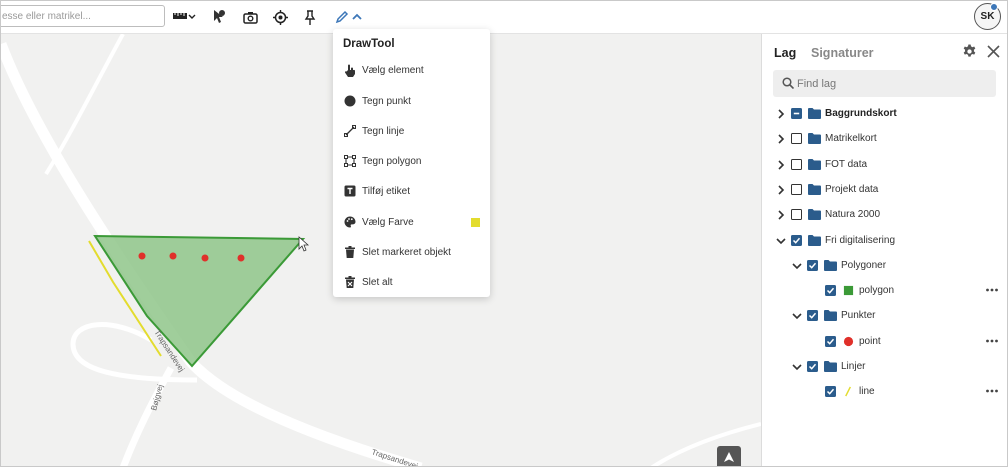 The image size is (1008, 467). What do you see at coordinates (993, 51) in the screenshot?
I see `close-icon` at bounding box center [993, 51].